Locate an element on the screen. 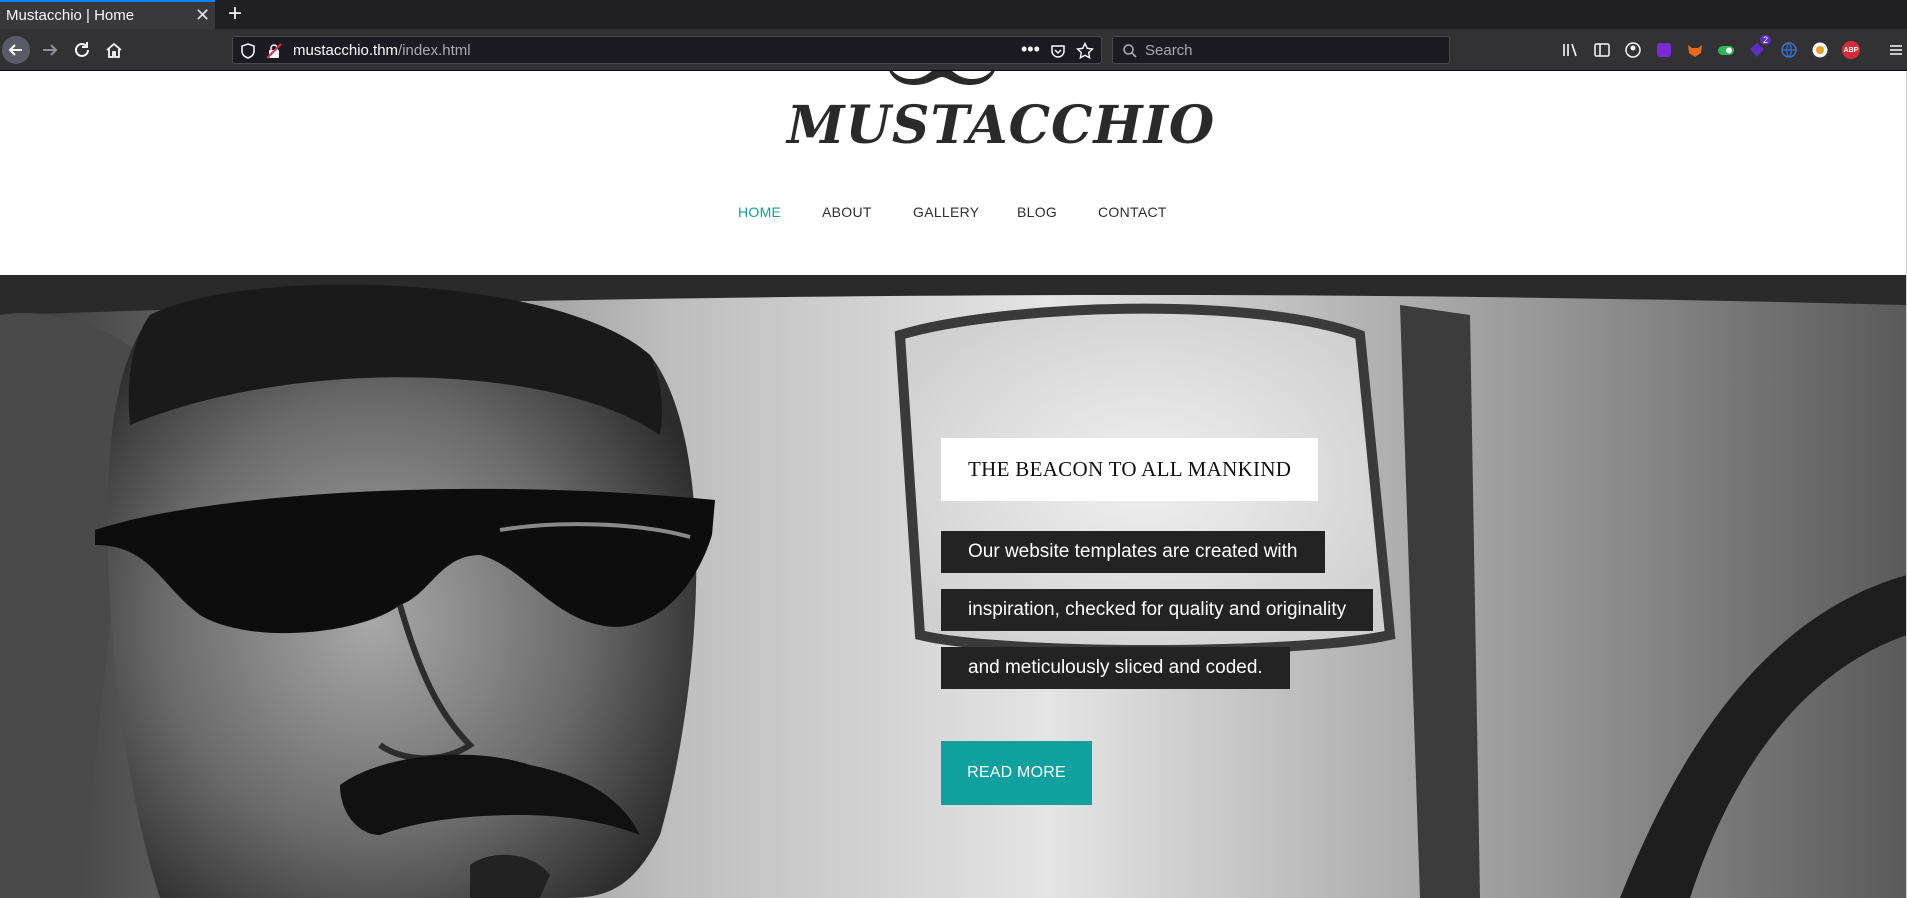 The height and width of the screenshot is (898, 1907). library-icon is located at coordinates (1570, 50).